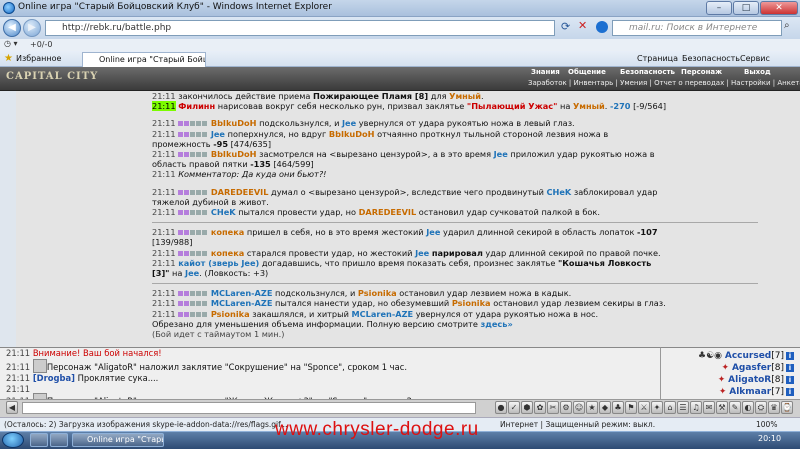  What do you see at coordinates (709, 407) in the screenshot?
I see `chat-tool-icon: ✉` at bounding box center [709, 407].